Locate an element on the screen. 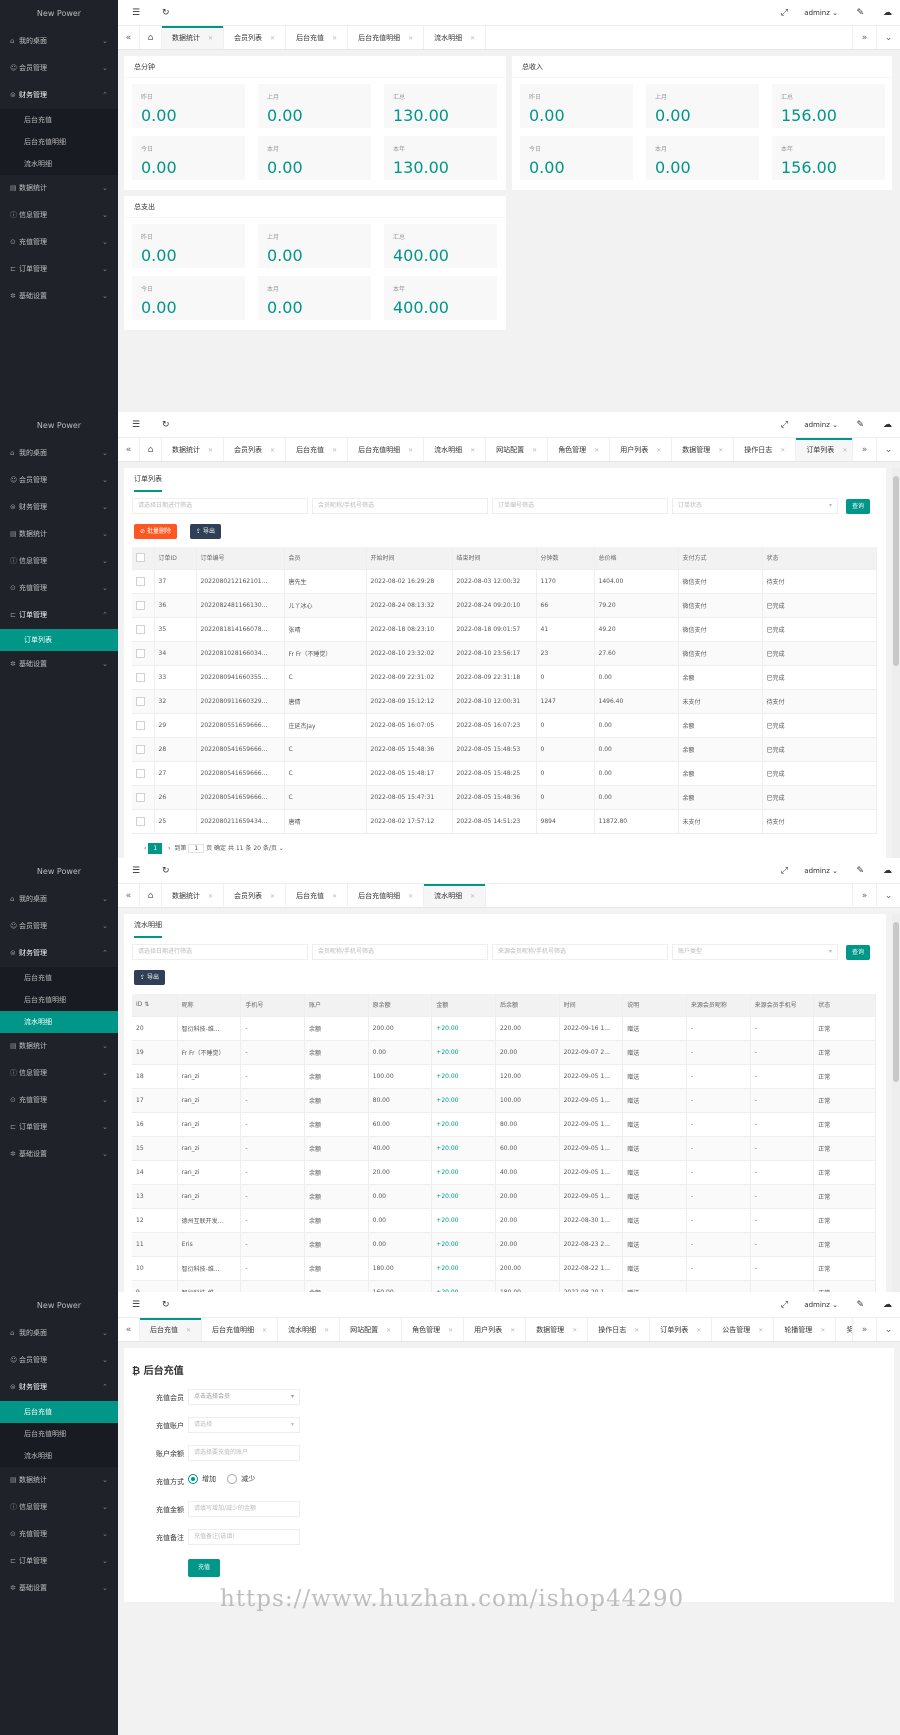 The height and width of the screenshot is (1735, 900). menu-finance: ⊜ 财务管理 ⌄ is located at coordinates (59, 507).